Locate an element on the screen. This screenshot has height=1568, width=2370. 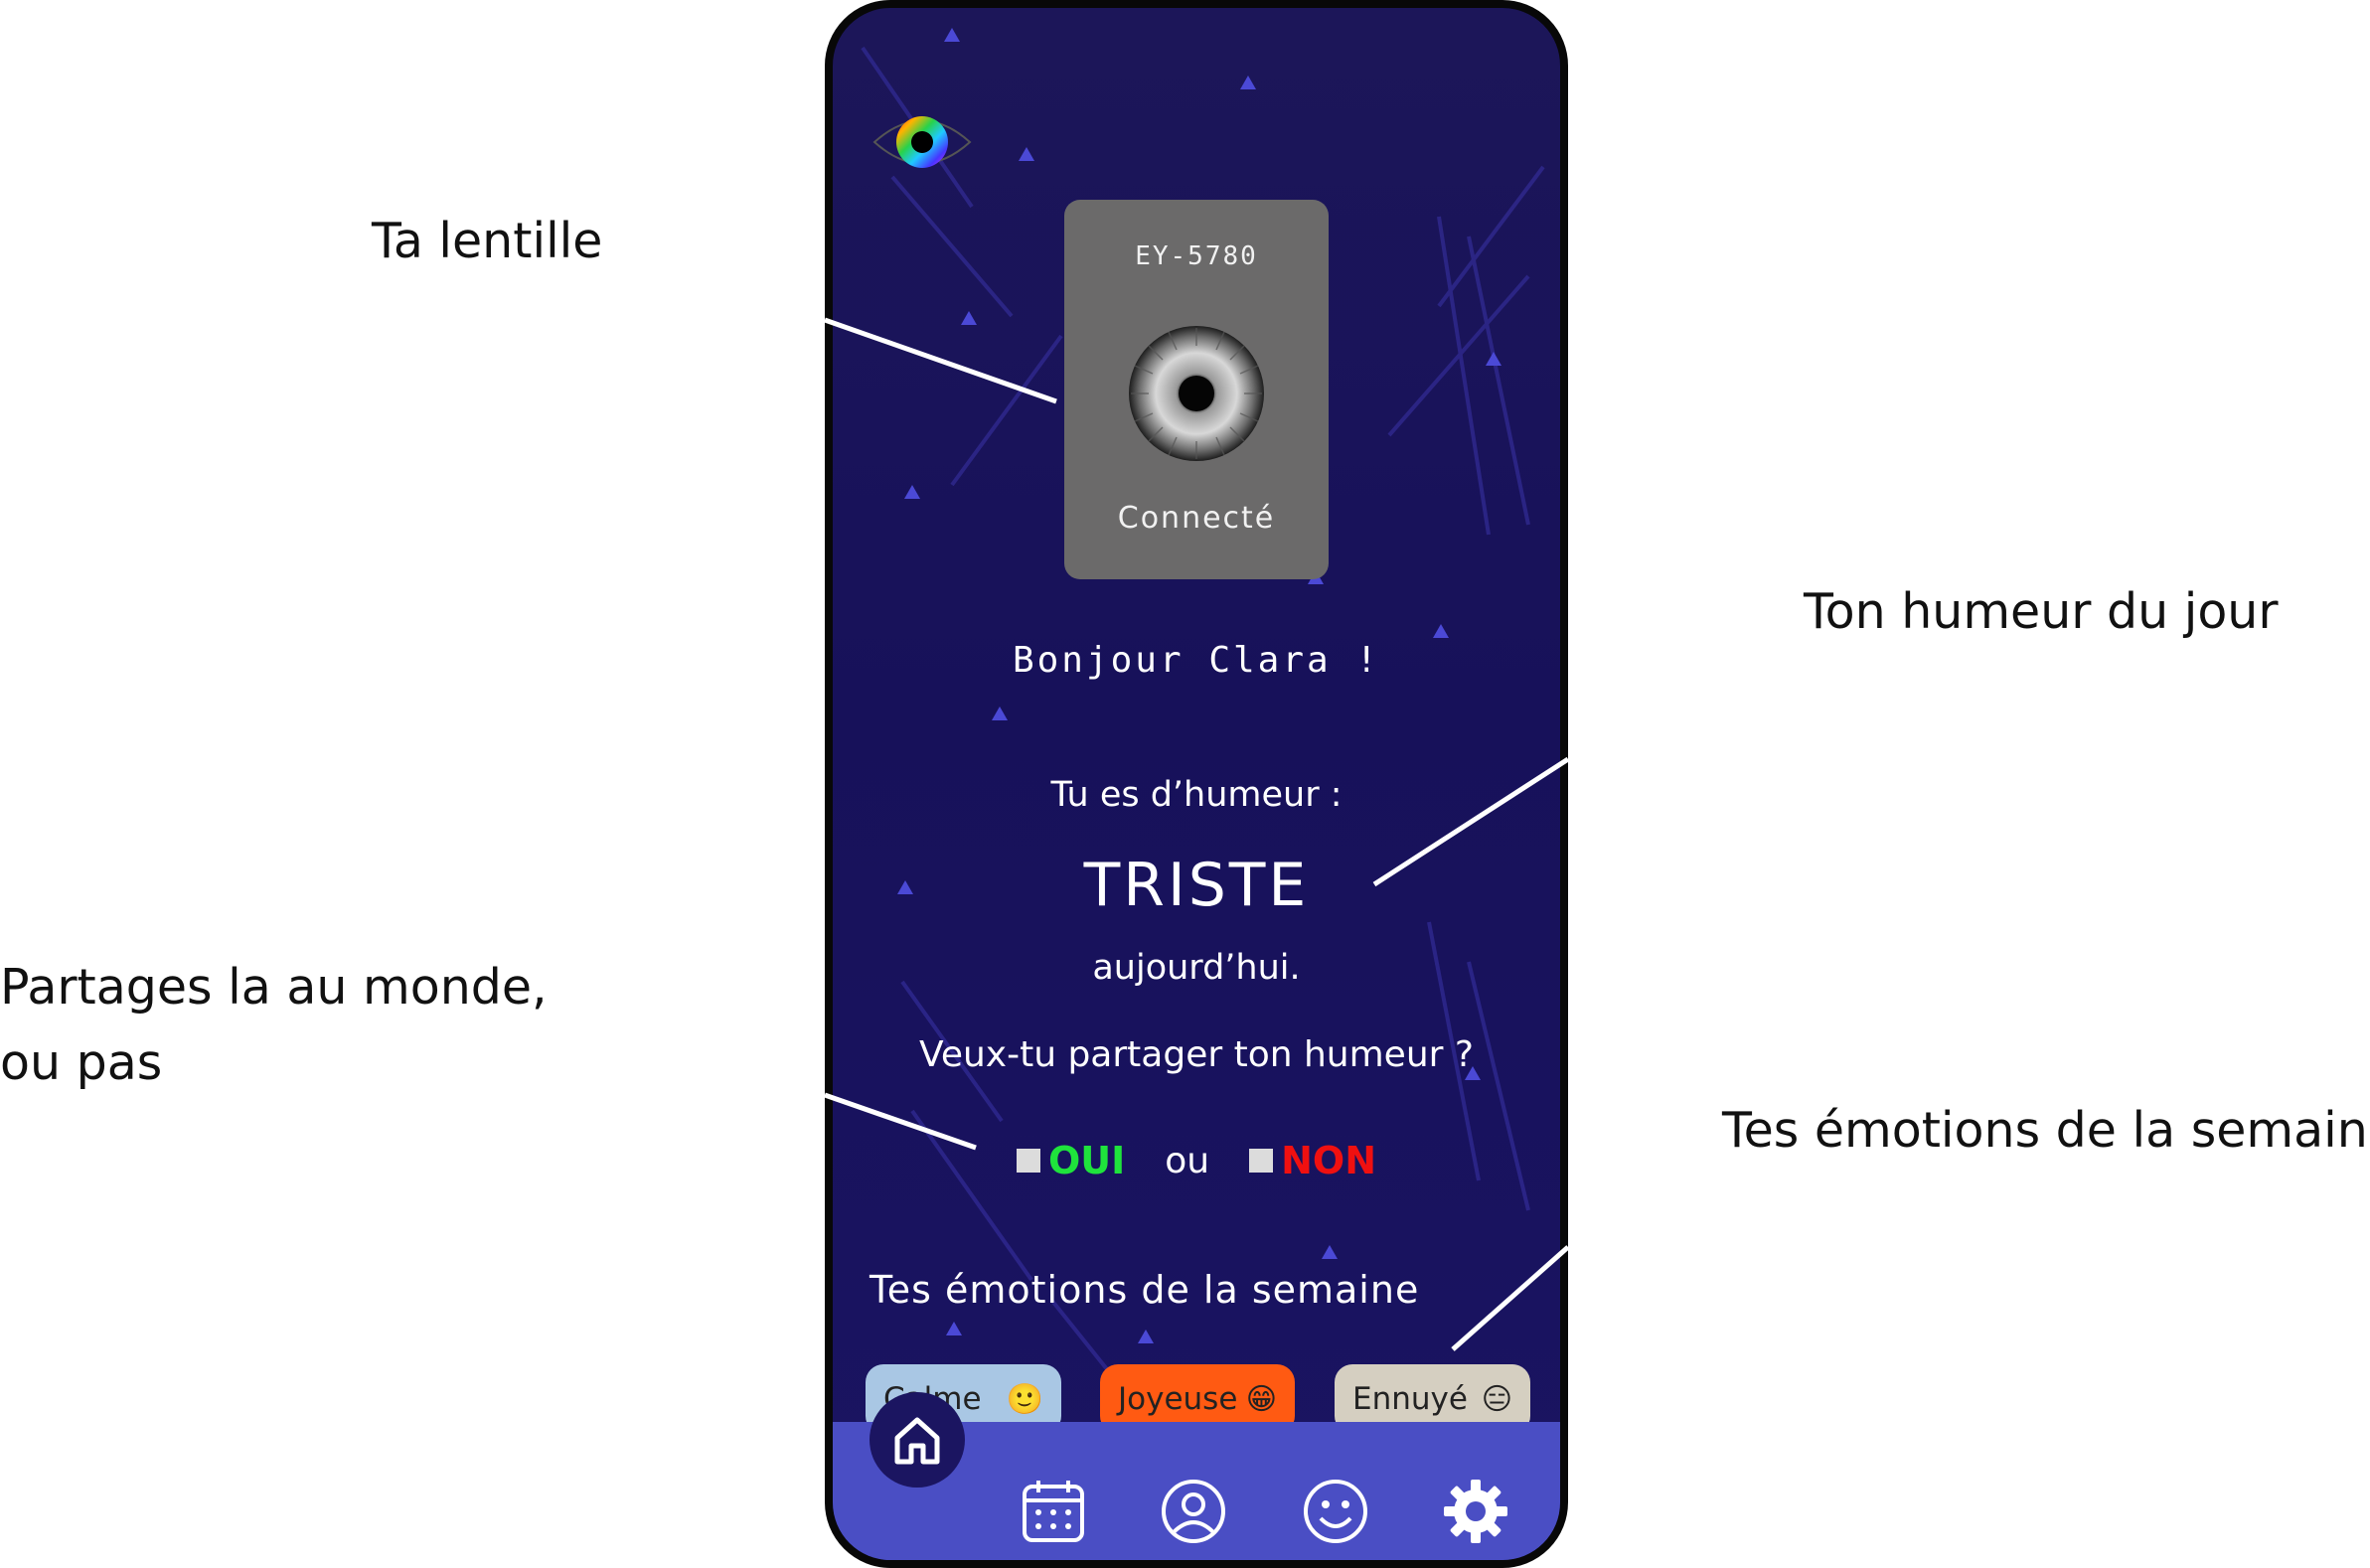
share-yes-option: OUI is located at coordinates (1070, 1161).